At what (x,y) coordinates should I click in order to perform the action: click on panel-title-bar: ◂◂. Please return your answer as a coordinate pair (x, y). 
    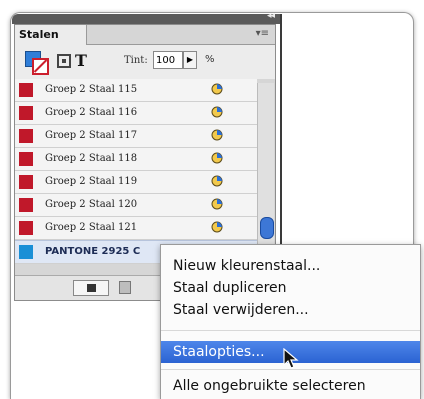
    Looking at the image, I should click on (146, 17).